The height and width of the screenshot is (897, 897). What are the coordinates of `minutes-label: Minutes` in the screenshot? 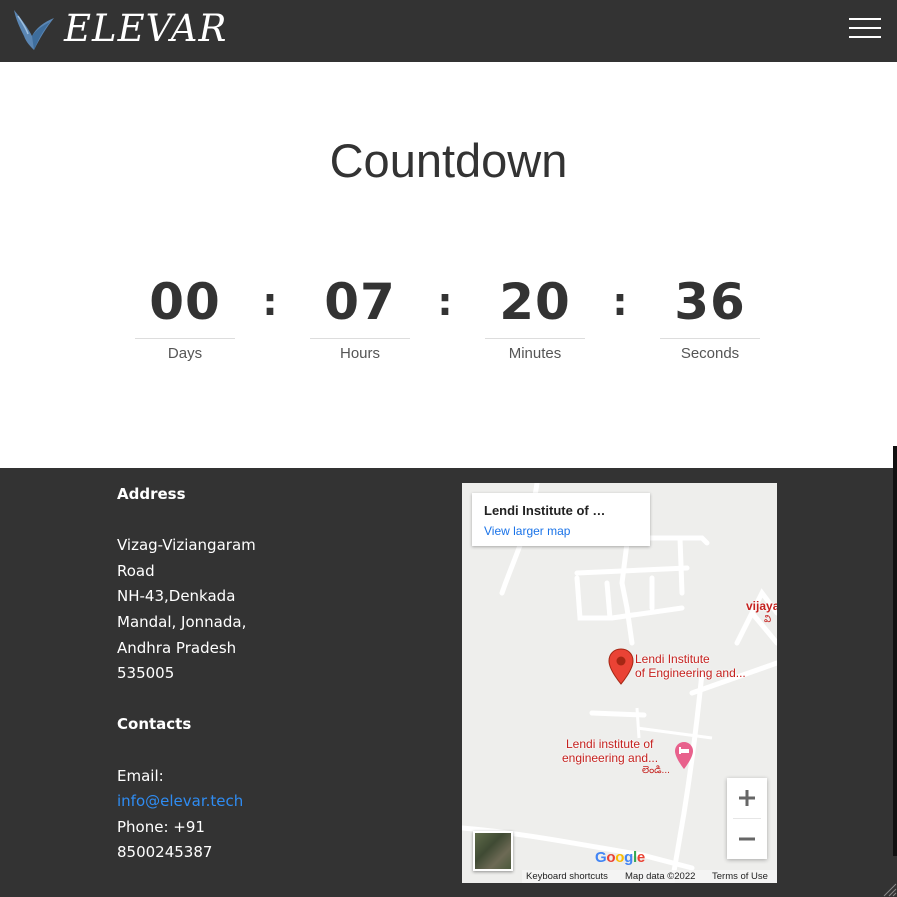 It's located at (535, 353).